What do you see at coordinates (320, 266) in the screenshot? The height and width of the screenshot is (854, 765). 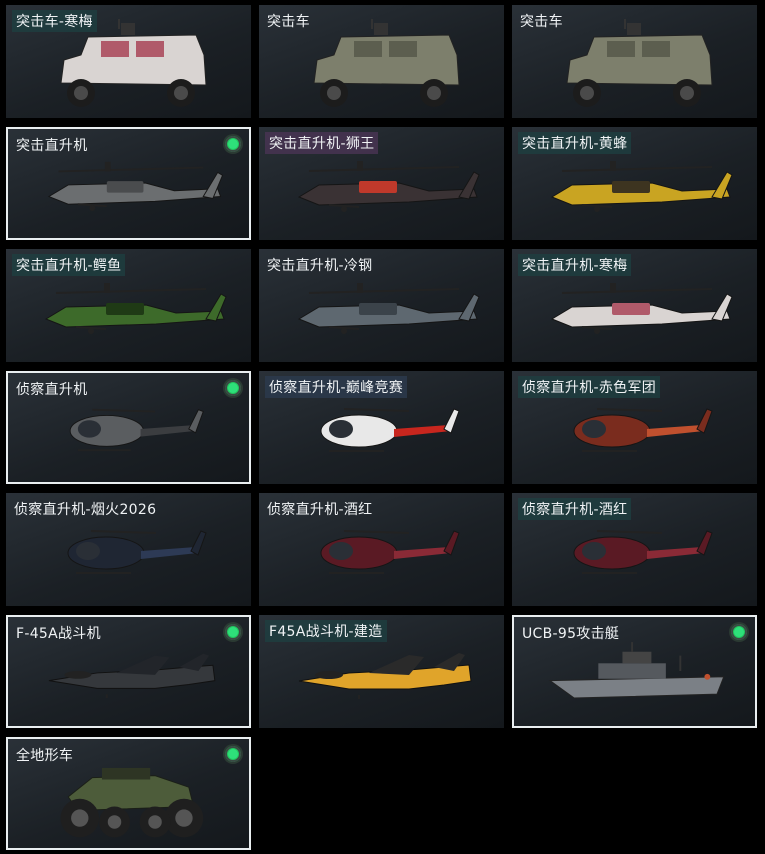 I see `vehicle-name: 突击直升机-冷钢` at bounding box center [320, 266].